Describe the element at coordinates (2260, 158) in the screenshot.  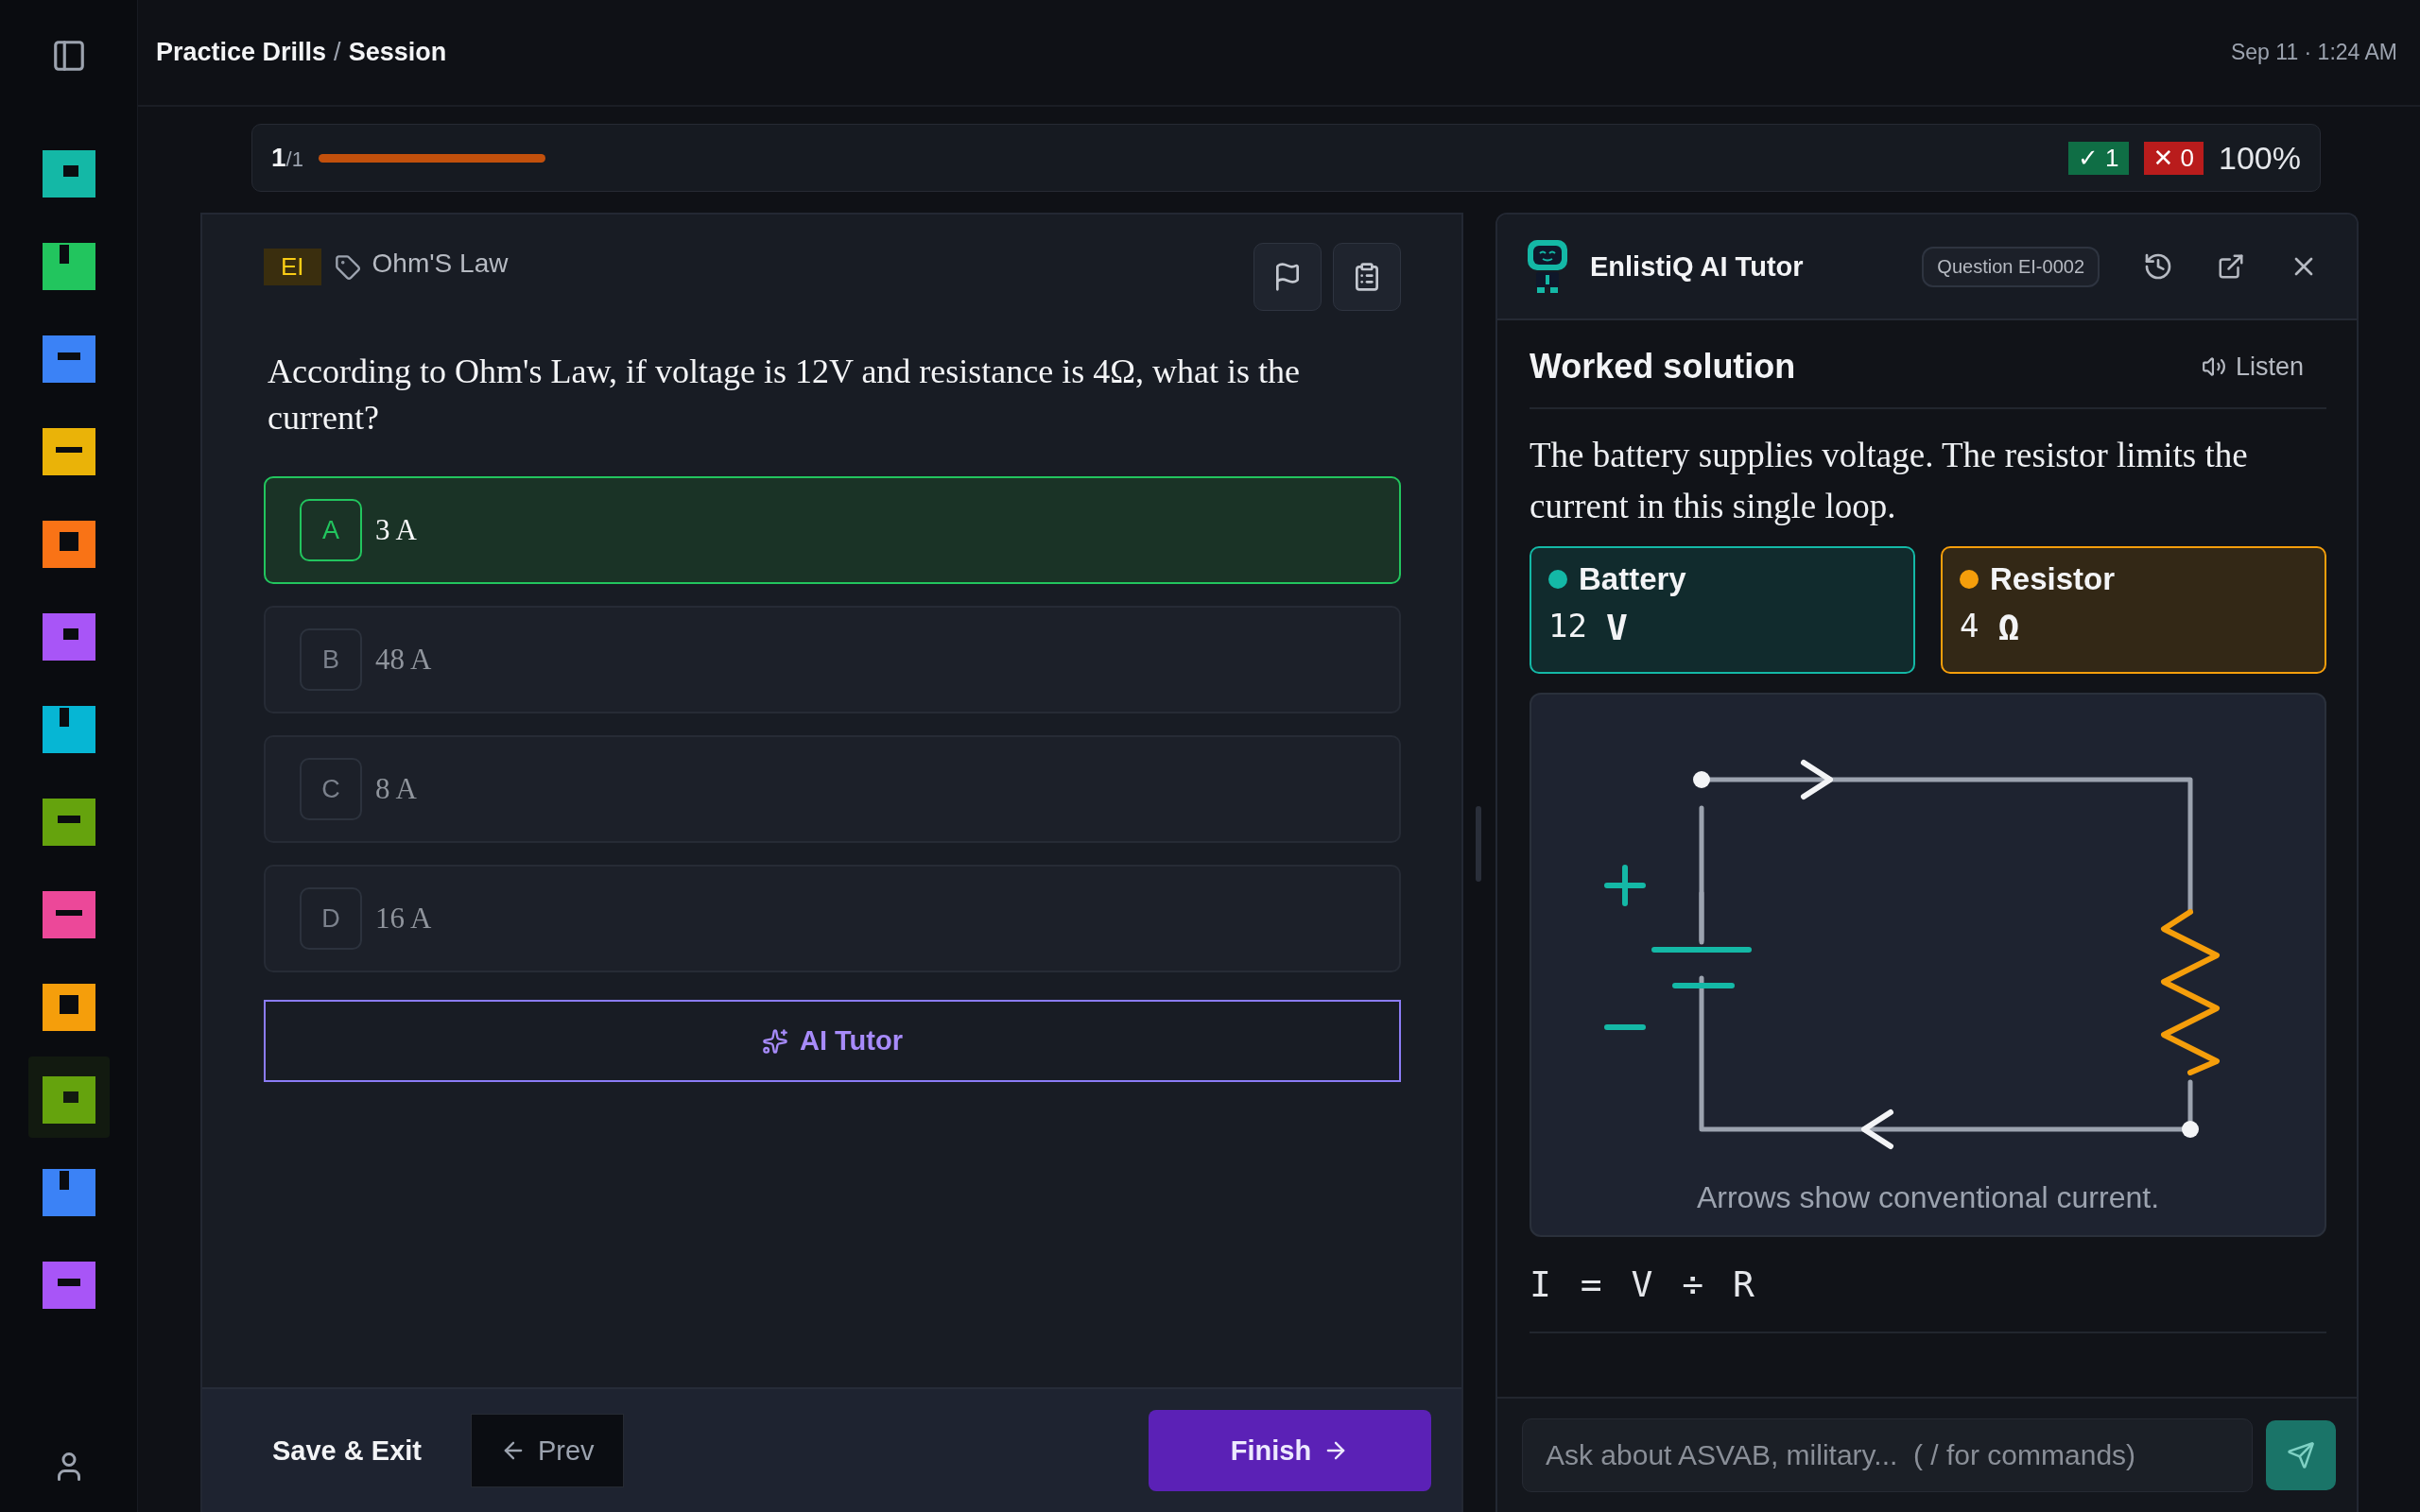
I see `score-percent: 100%` at that location.